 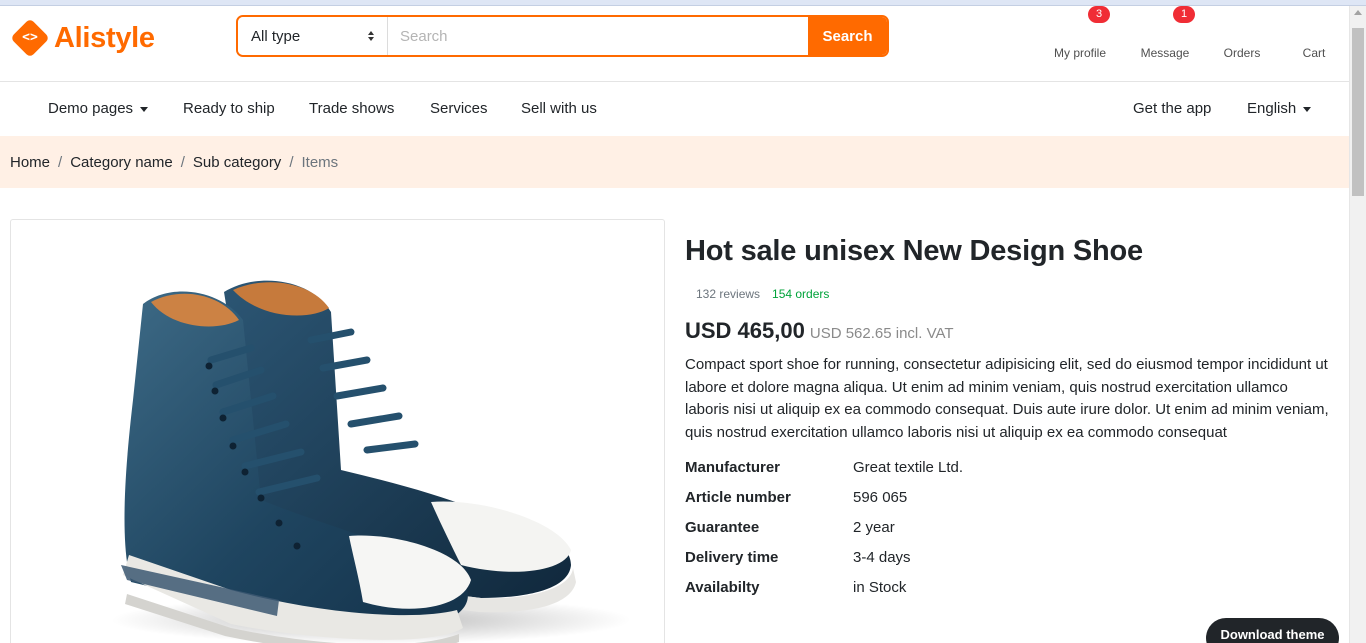 I want to click on search-input, so click(x=598, y=36).